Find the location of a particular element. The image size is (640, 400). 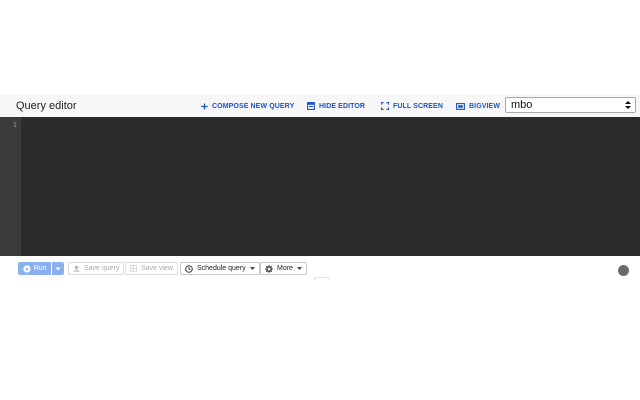

full-screen-label: FULL SCREEN is located at coordinates (418, 106).